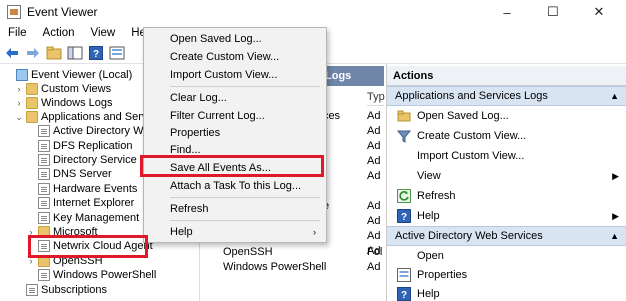 The image size is (626, 301). I want to click on column-type: Typ, so click(376, 97).